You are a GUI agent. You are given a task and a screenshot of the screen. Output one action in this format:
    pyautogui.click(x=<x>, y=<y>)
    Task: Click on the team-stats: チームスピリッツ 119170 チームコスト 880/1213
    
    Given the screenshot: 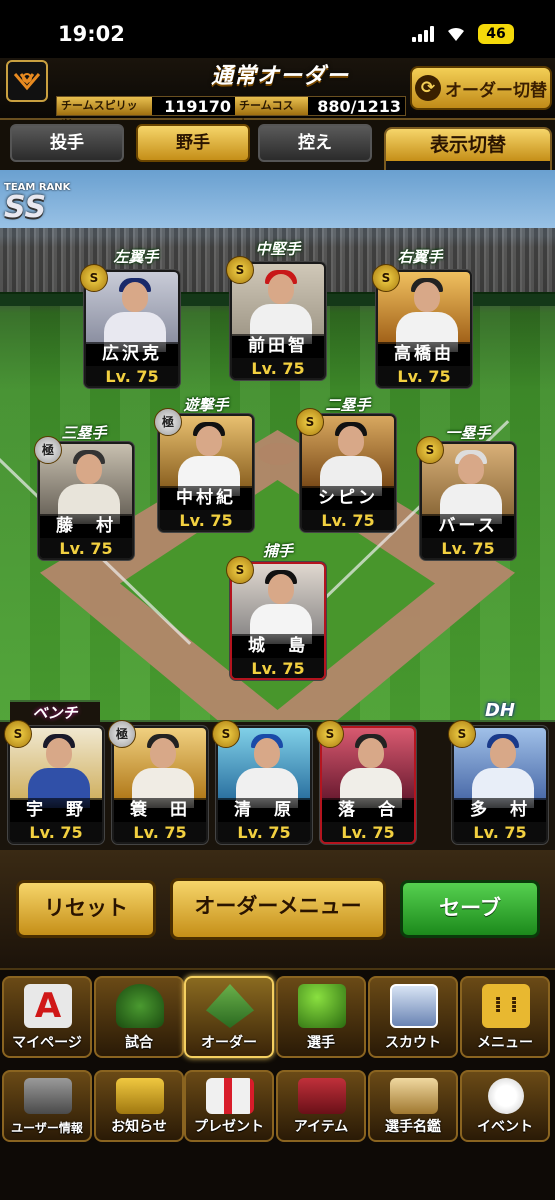 What is the action you would take?
    pyautogui.click(x=231, y=113)
    